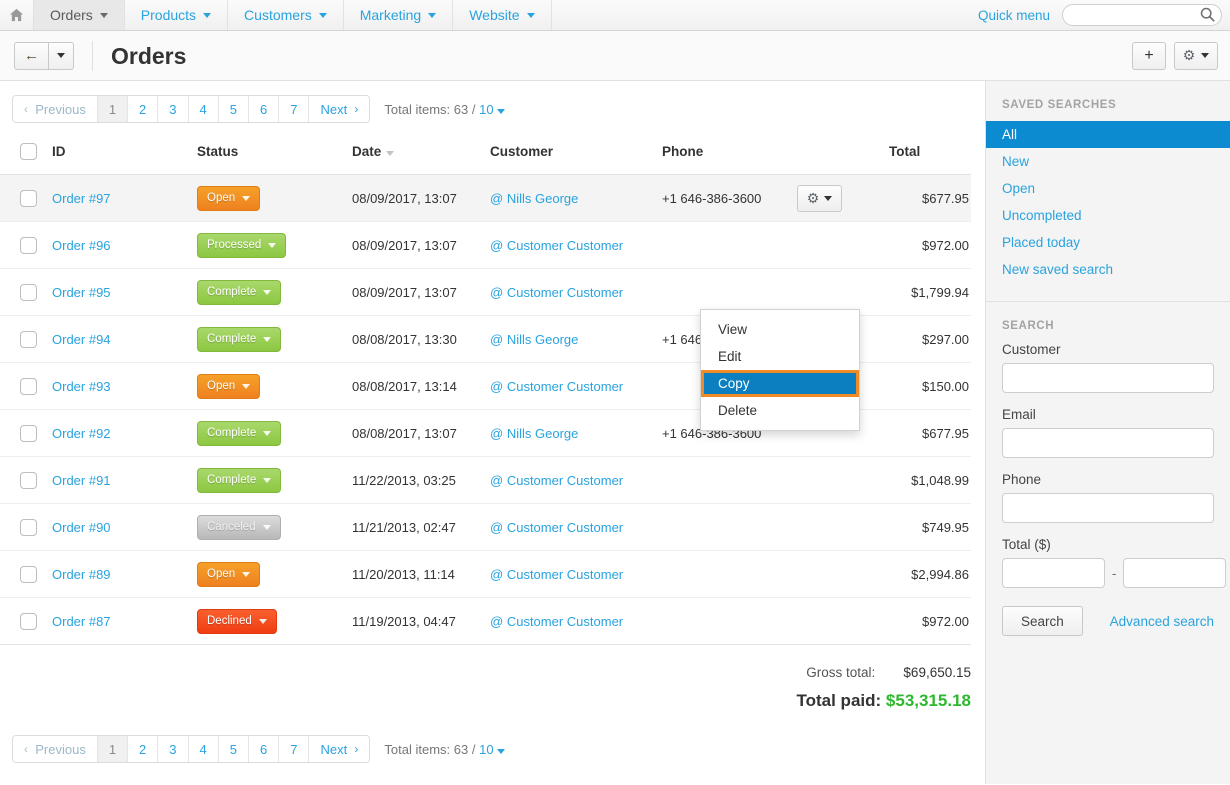 The image size is (1230, 785). I want to click on row-menu-item-delete: Delete, so click(780, 410).